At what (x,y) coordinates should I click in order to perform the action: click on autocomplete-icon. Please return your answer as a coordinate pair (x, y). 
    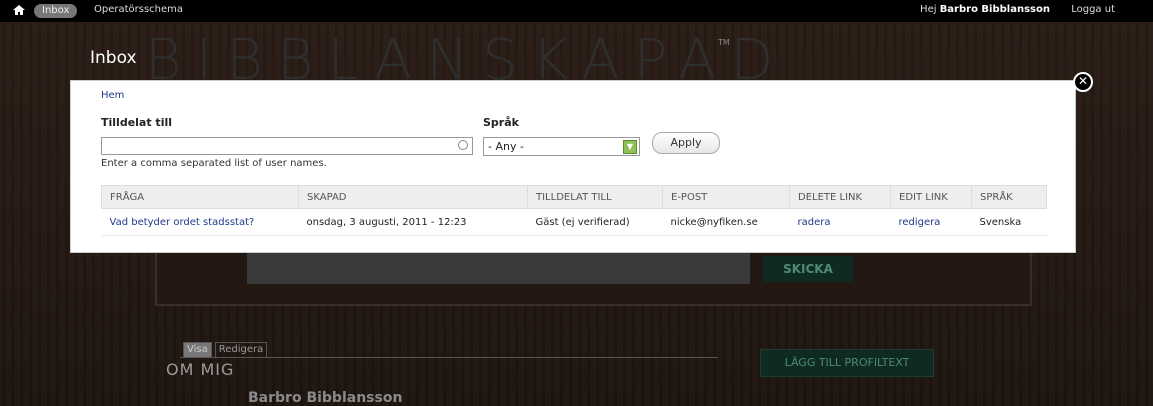
    Looking at the image, I should click on (463, 145).